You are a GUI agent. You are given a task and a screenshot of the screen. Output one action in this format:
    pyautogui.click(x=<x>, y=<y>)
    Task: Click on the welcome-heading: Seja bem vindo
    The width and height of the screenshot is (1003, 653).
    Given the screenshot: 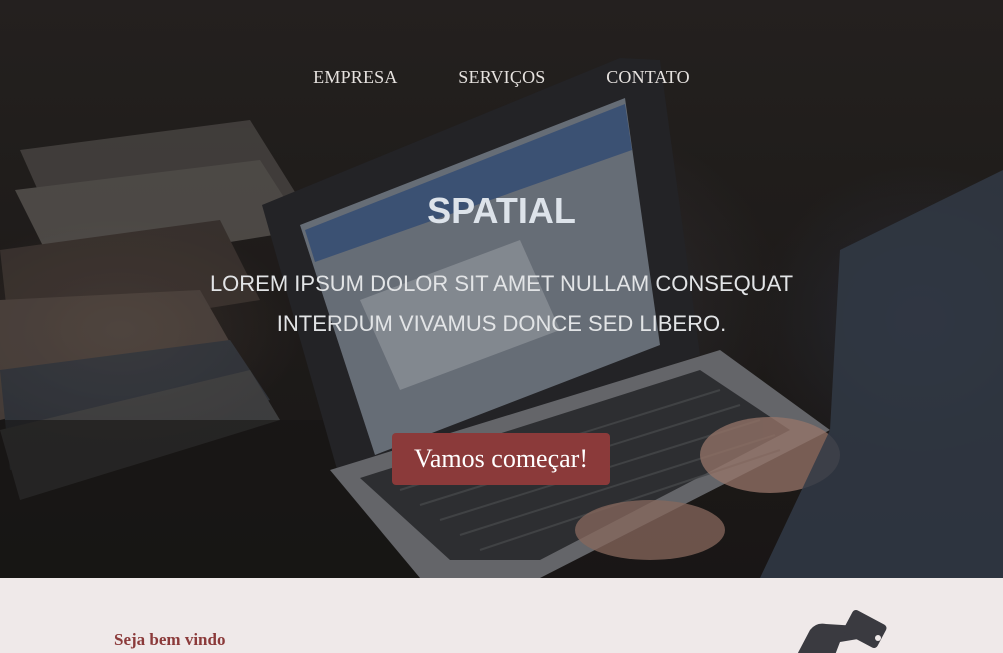 What is the action you would take?
    pyautogui.click(x=170, y=639)
    